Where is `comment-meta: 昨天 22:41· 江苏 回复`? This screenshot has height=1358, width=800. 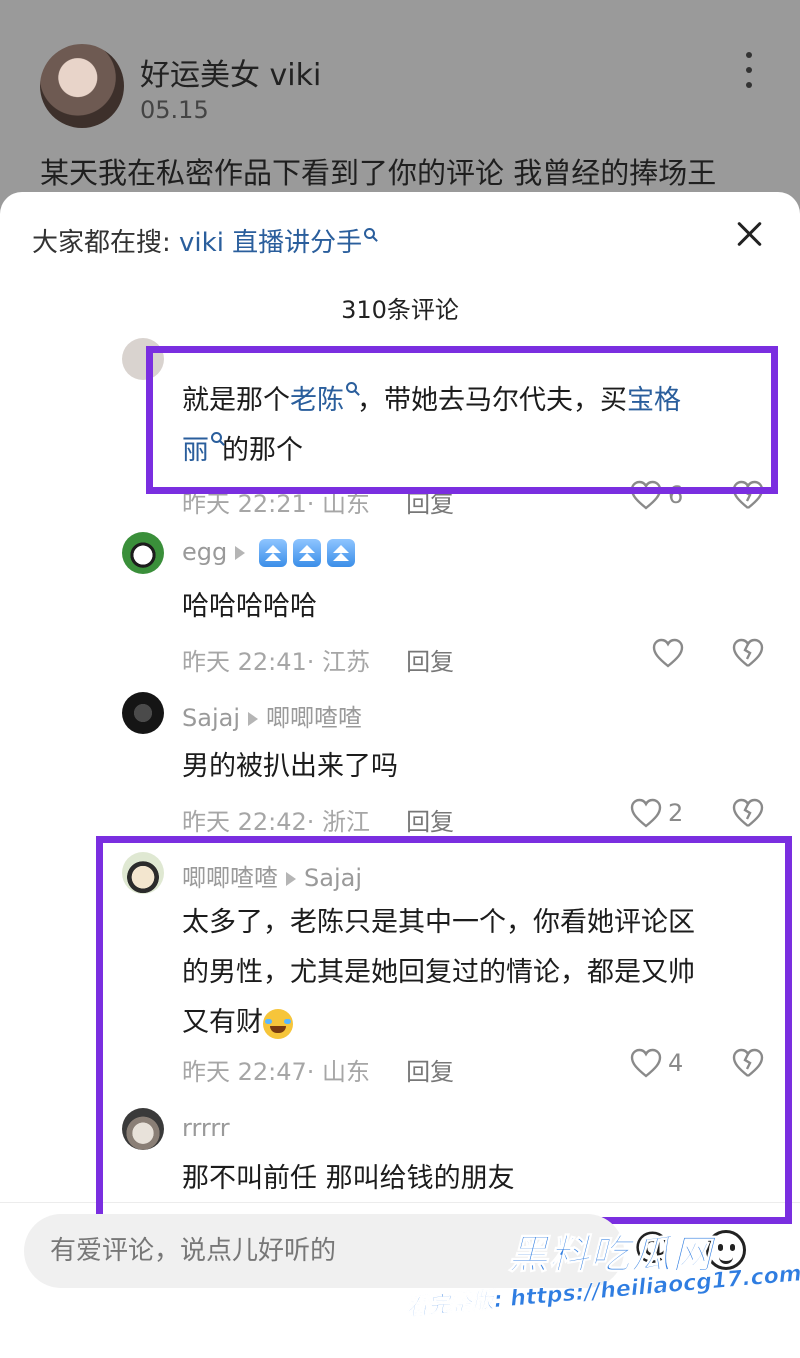
comment-meta: 昨天 22:41· 江苏 回复 is located at coordinates (318, 659).